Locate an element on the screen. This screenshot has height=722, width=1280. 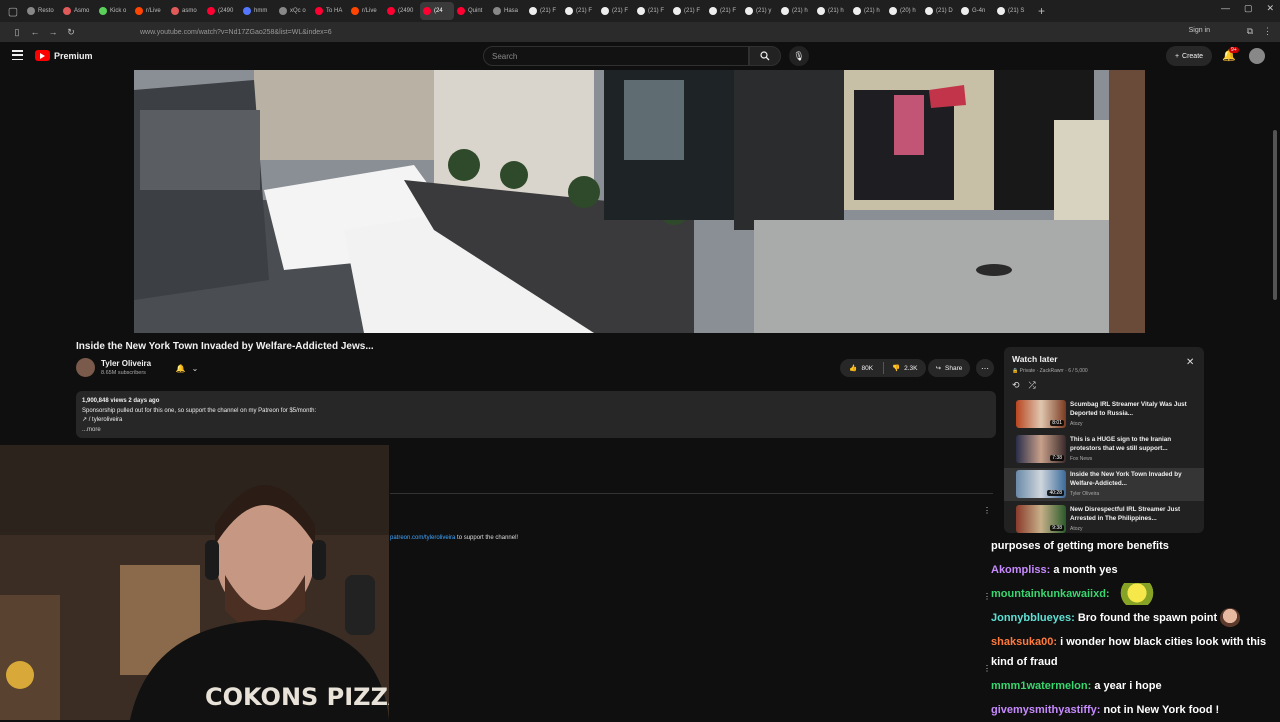
tab-label: G-4n is located at coordinates (979, 11).